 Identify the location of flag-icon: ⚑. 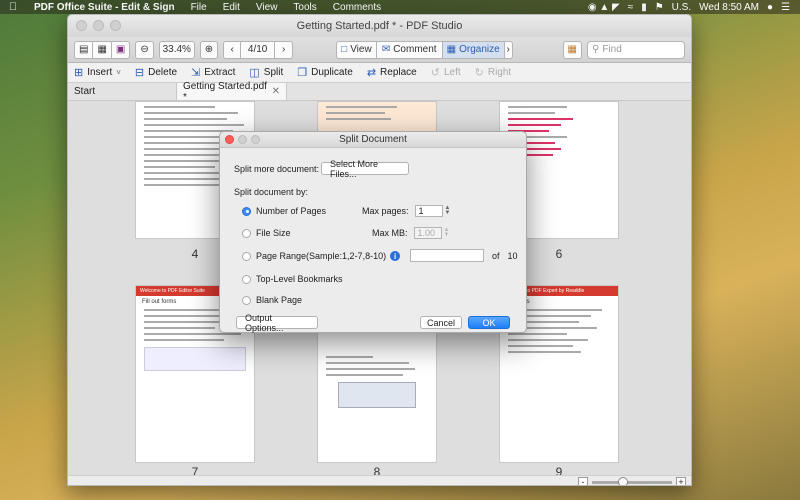
(659, 7).